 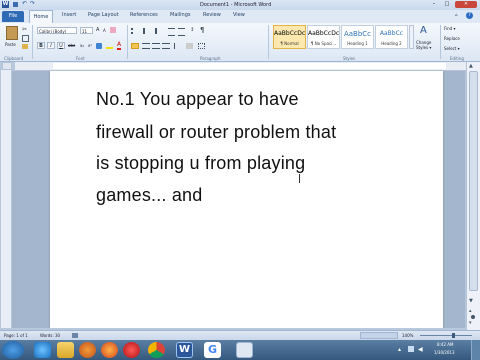 What do you see at coordinates (289, 37) in the screenshot?
I see `style-normal: AaBbCcDc ¶ Normal` at bounding box center [289, 37].